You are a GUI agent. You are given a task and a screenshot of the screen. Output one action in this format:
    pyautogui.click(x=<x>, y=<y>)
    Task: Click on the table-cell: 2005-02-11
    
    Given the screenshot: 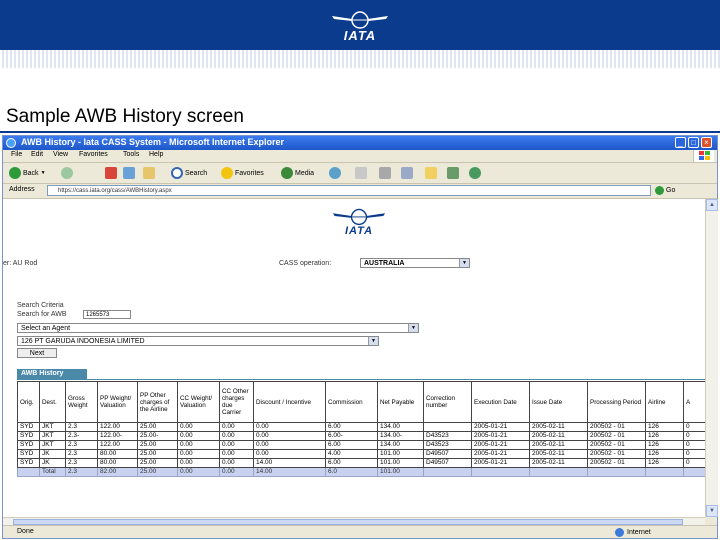 What is the action you would take?
    pyautogui.click(x=558, y=454)
    